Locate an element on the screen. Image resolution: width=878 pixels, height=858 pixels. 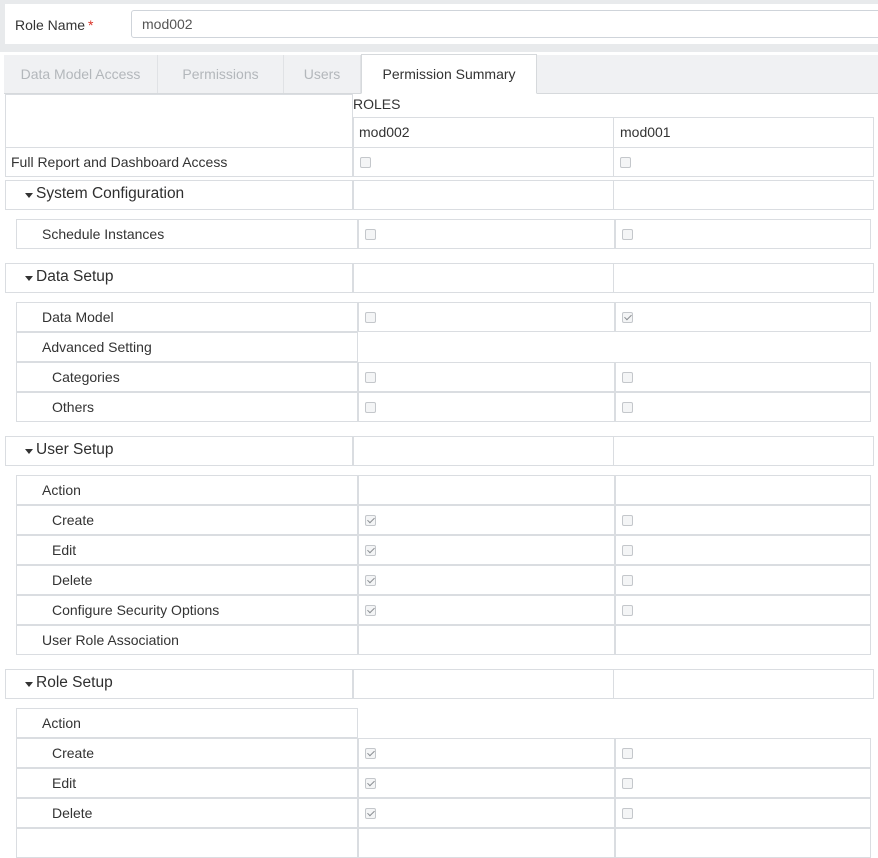
full-access-mod001-cell is located at coordinates (743, 162).